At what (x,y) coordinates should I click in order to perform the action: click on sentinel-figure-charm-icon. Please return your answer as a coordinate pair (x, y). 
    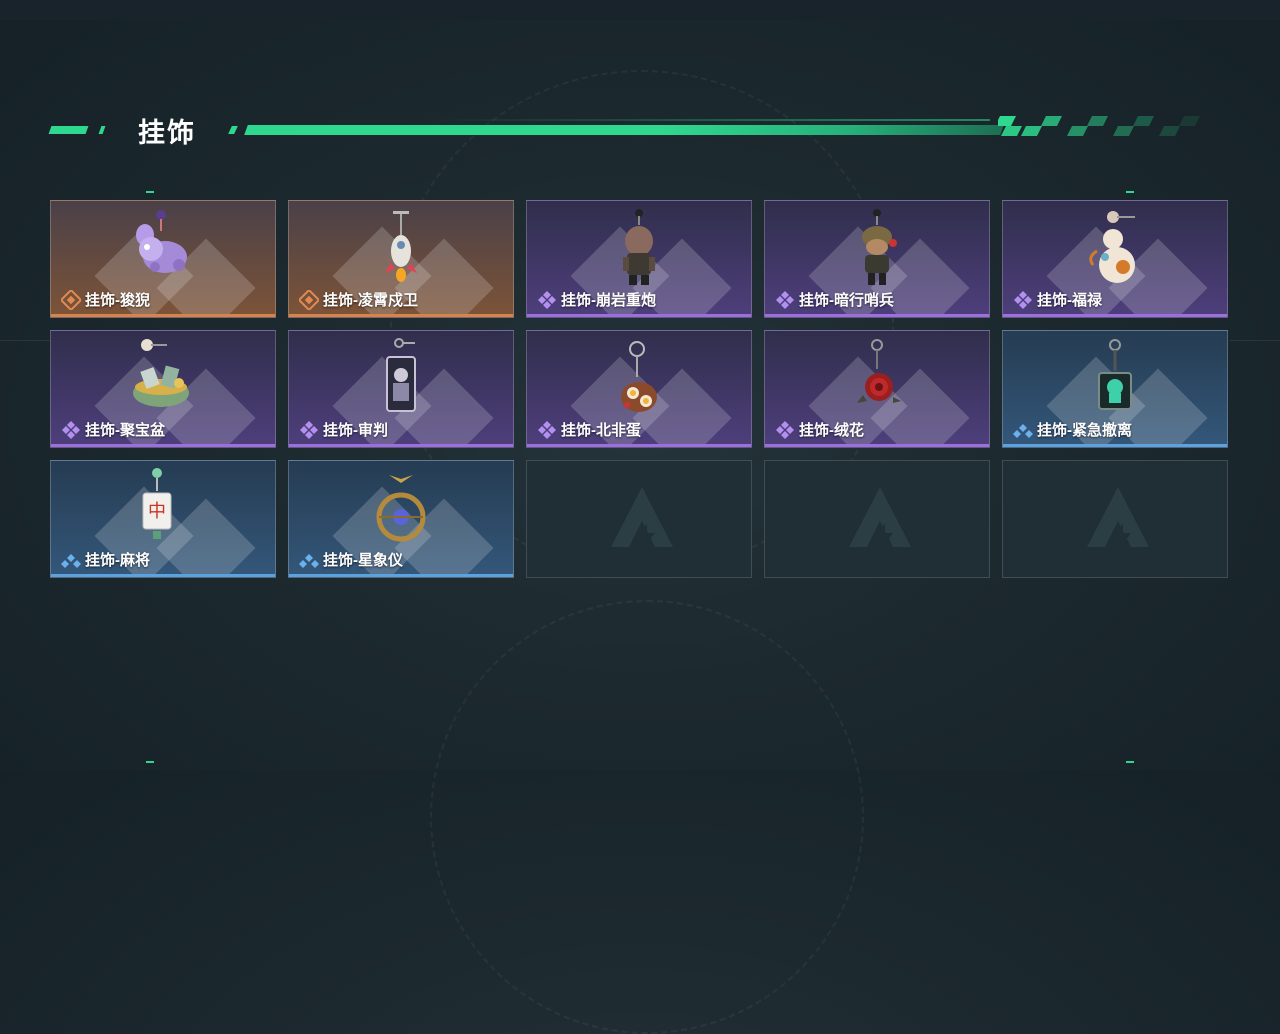
    Looking at the image, I should click on (878, 248).